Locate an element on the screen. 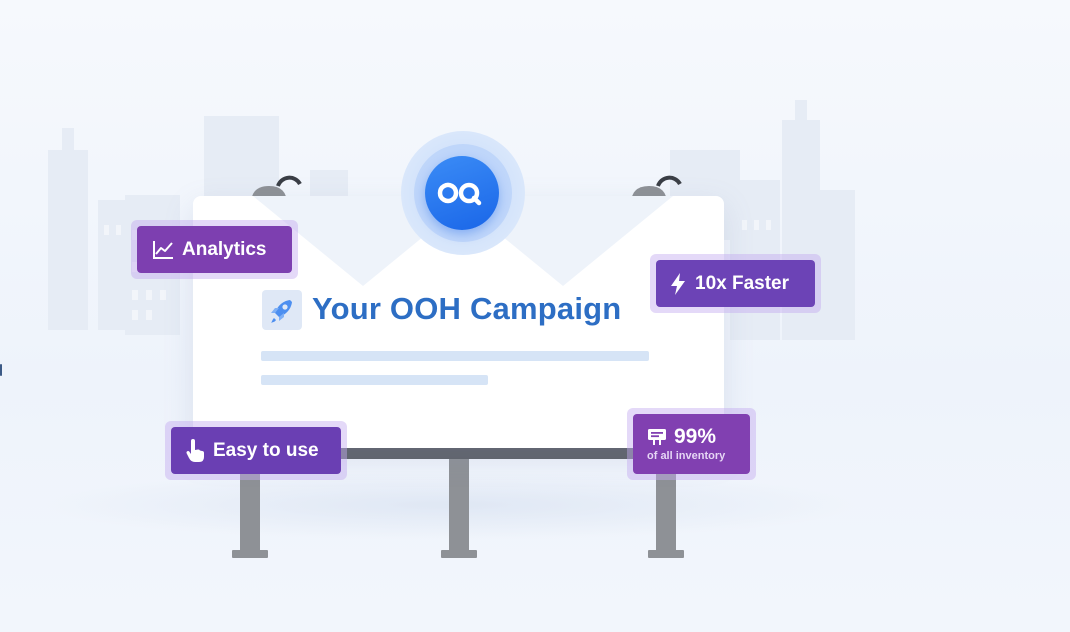 The image size is (1070, 632). rocket-icon is located at coordinates (282, 310).